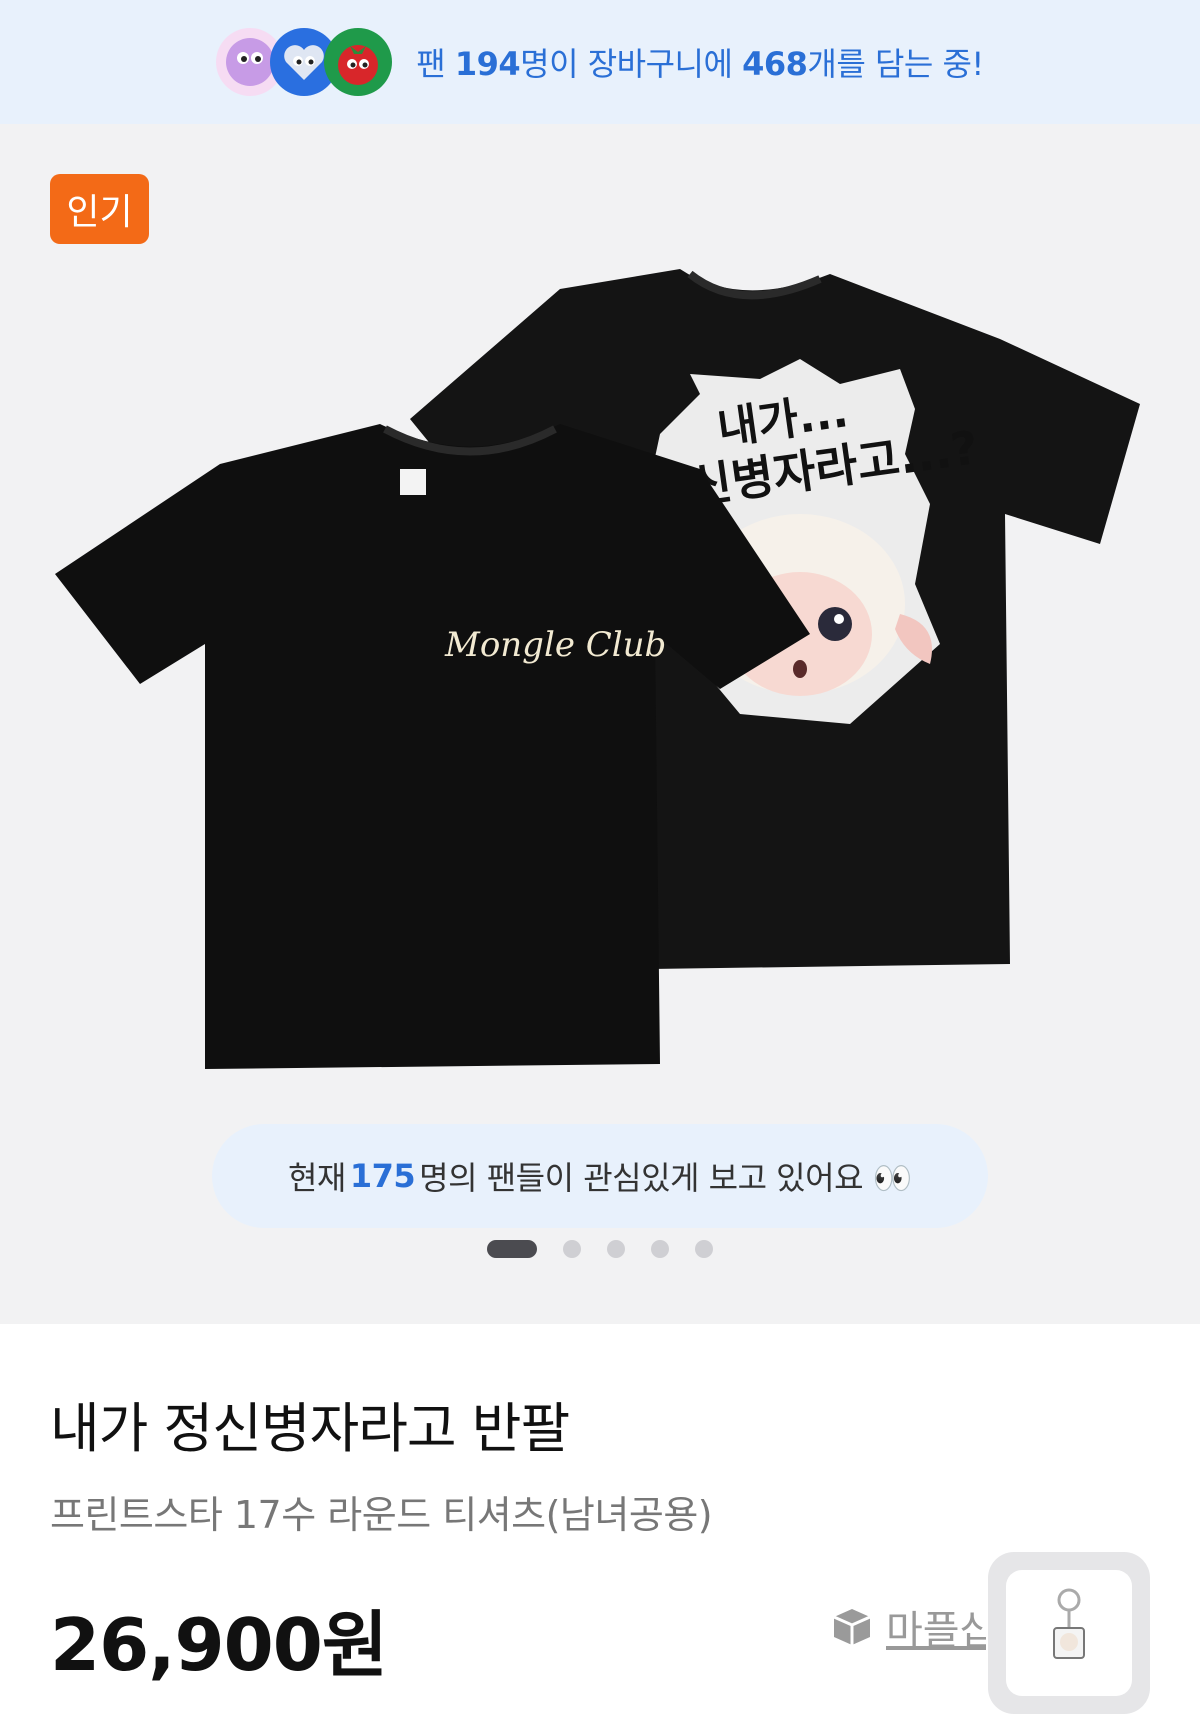  I want to click on keychain-thumbnail-image, so click(1069, 1633).